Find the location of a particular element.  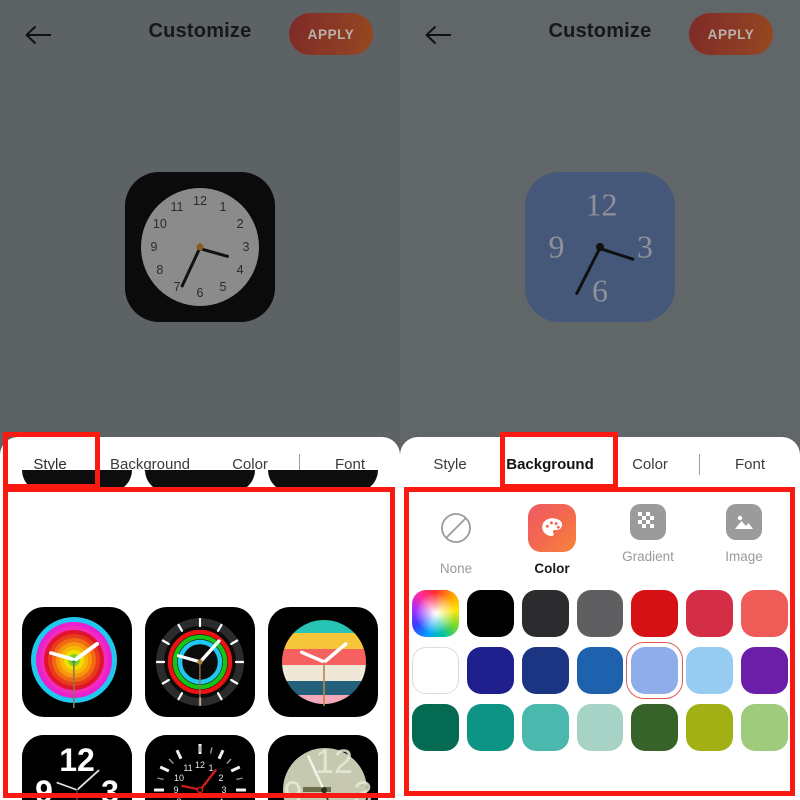

olive-bignum-face: 129 36 is located at coordinates (322, 767).